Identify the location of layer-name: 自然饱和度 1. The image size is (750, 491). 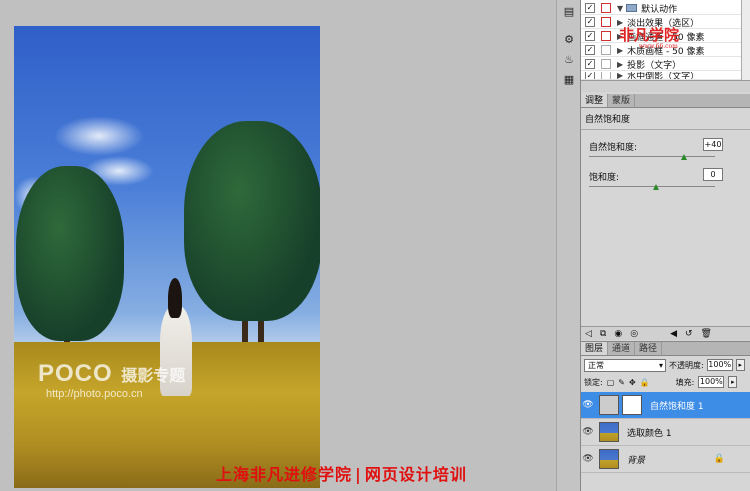
(677, 405).